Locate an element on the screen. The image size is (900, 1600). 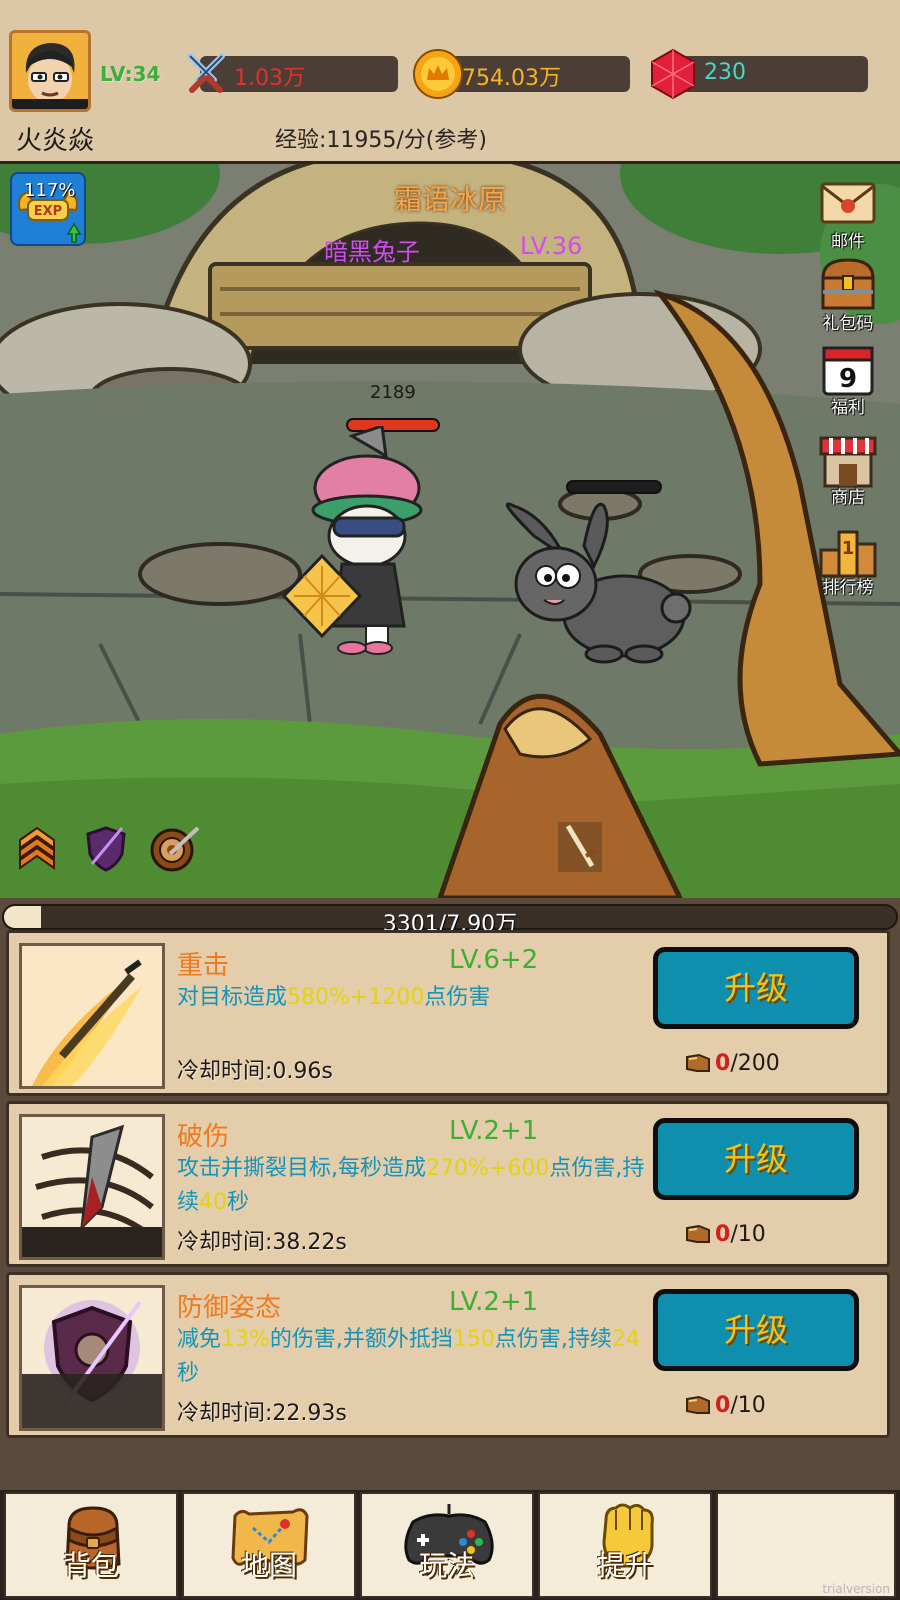
side-button-gift-code: 礼包码 is located at coordinates (848, 295).